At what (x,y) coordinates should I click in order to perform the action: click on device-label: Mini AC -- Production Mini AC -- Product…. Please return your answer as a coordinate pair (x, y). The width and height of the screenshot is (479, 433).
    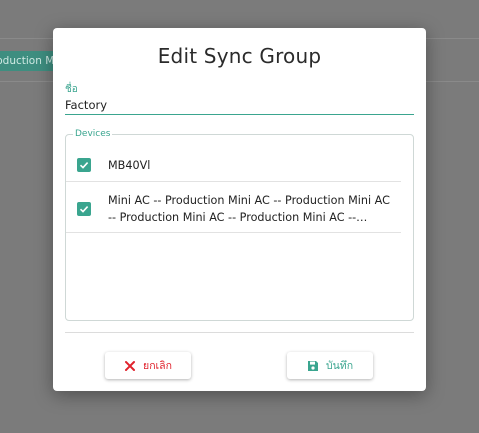
    Looking at the image, I should click on (249, 208).